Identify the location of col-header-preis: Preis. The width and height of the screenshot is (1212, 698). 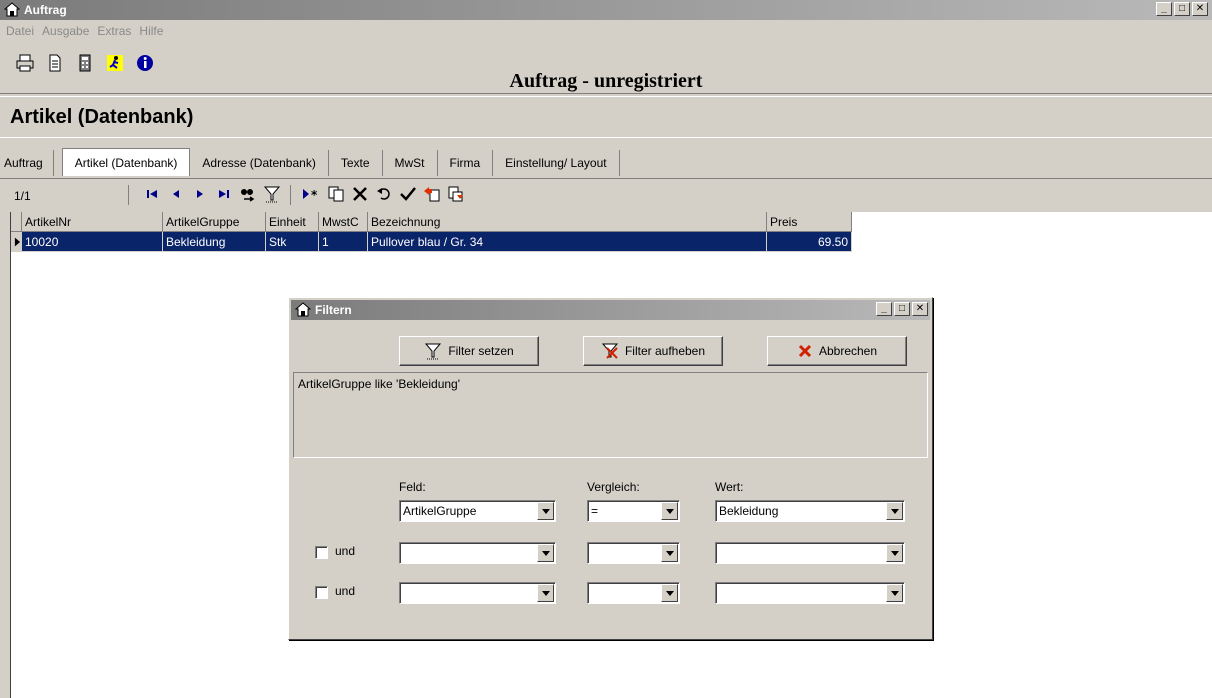
(809, 222).